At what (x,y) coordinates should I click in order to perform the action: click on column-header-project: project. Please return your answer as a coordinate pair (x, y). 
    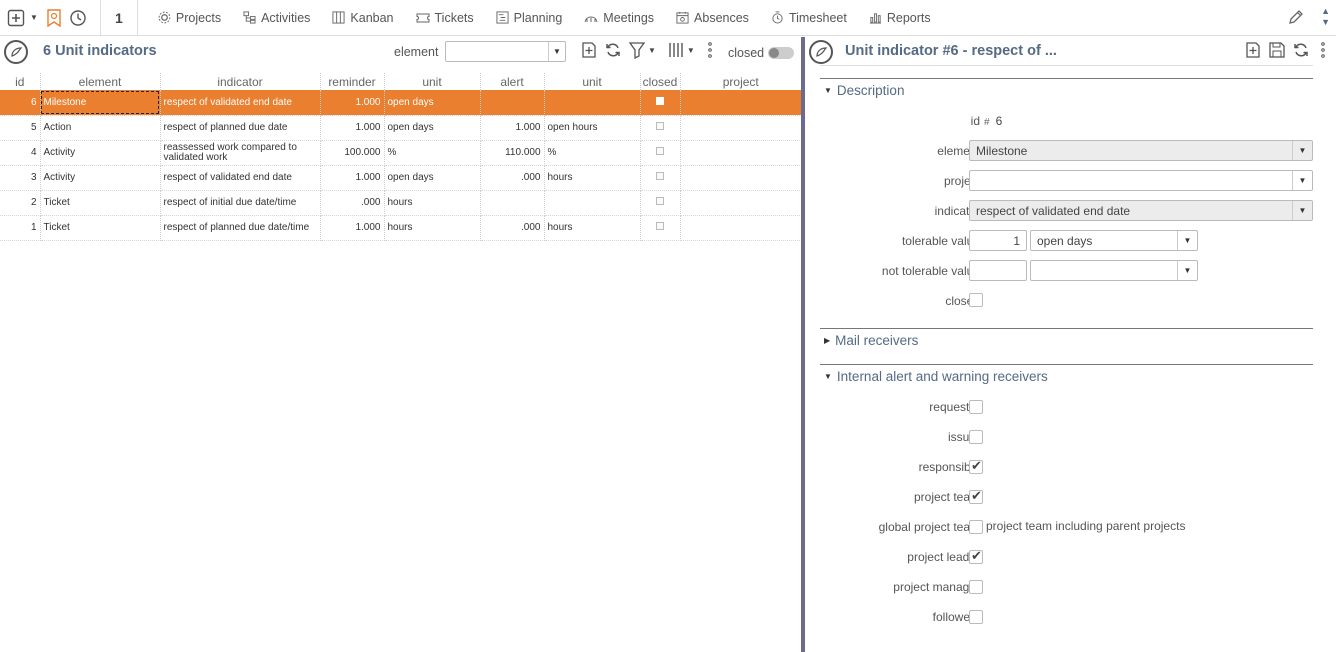
    Looking at the image, I should click on (740, 81).